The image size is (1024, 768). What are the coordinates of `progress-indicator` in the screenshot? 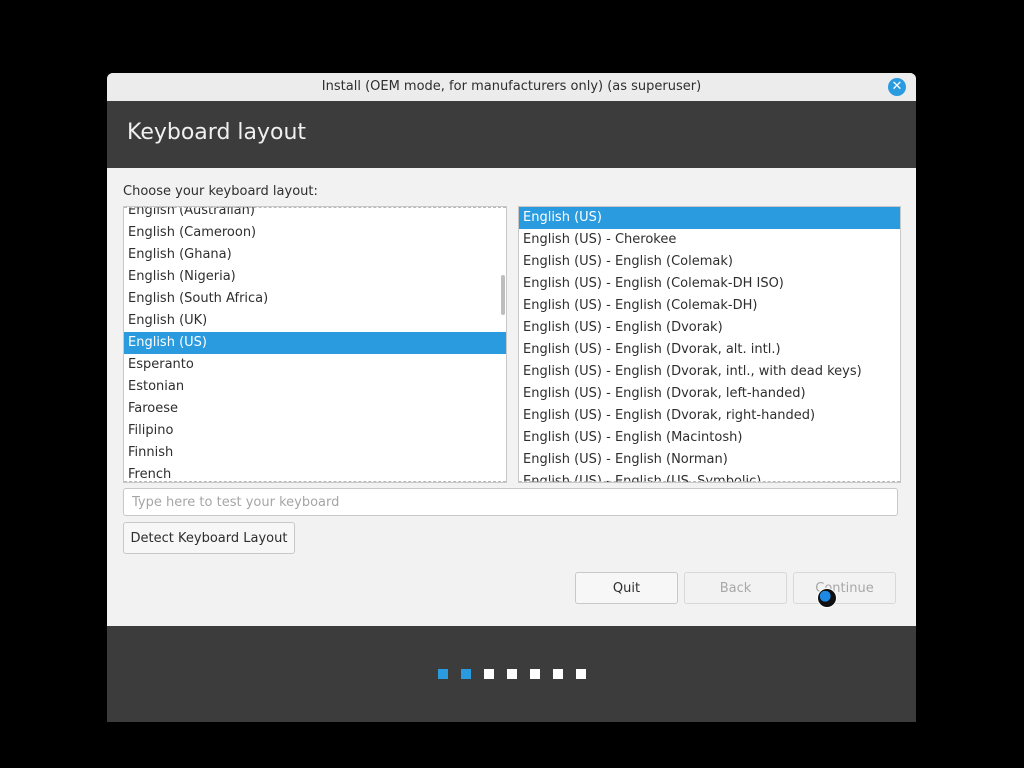 It's located at (511, 674).